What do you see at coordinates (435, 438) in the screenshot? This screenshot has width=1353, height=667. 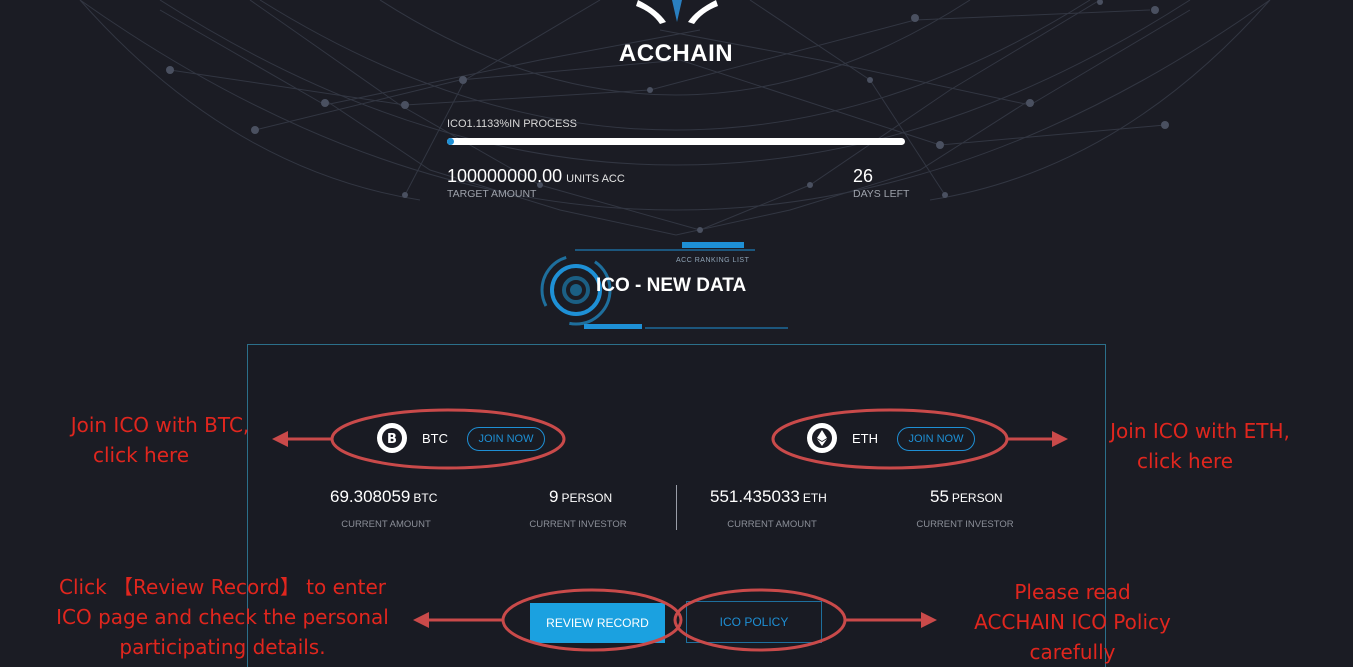 I see `btc-label: BTC` at bounding box center [435, 438].